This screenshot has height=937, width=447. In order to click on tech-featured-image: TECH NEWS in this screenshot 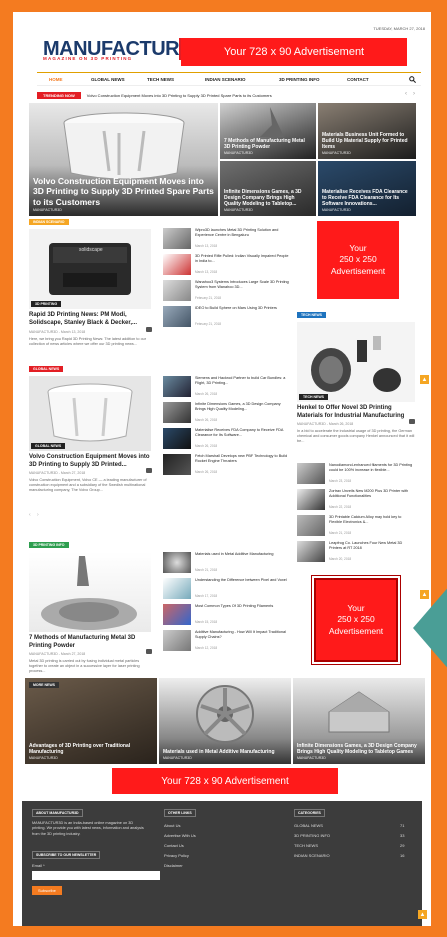, I will do `click(356, 362)`.